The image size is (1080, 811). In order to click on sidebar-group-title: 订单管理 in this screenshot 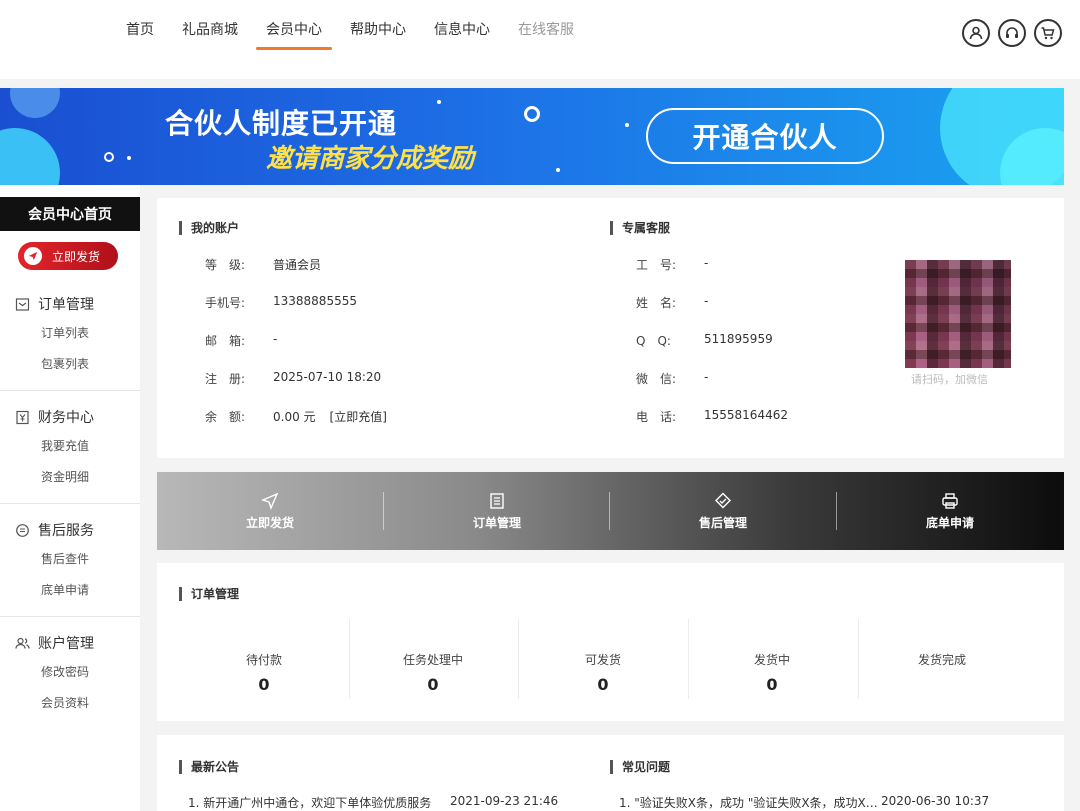, I will do `click(70, 304)`.